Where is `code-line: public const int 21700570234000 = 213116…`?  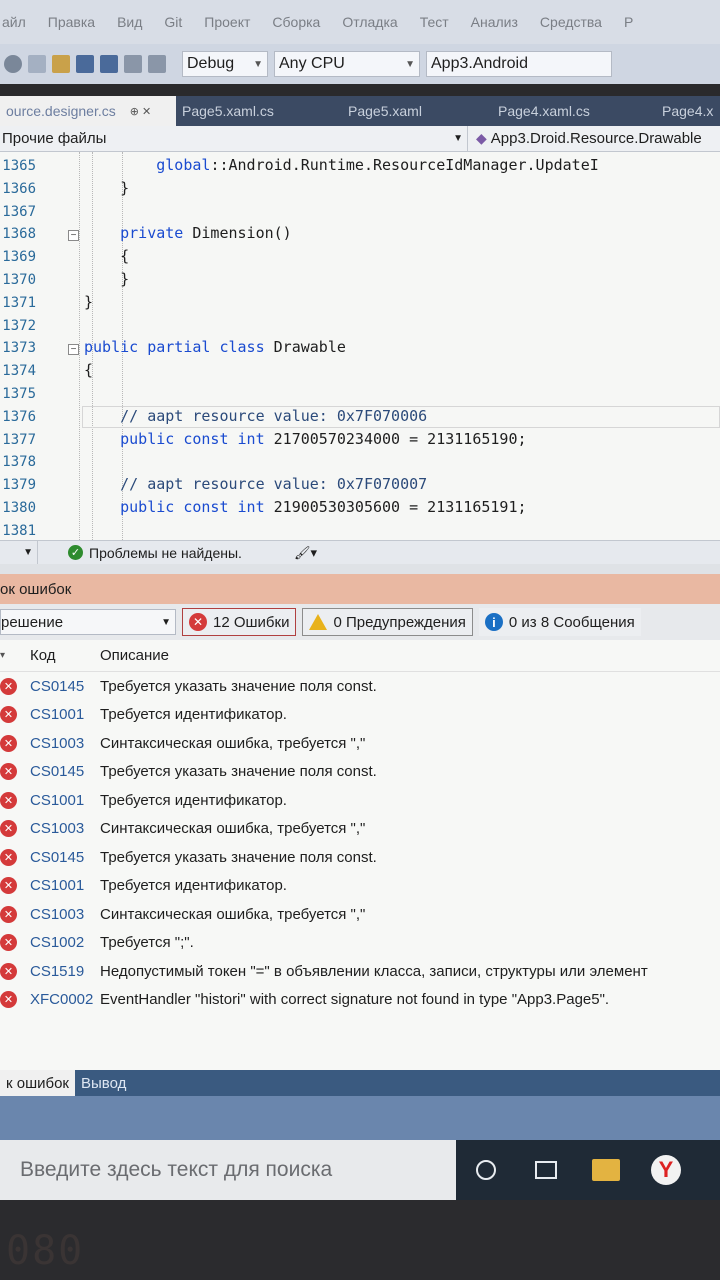 code-line: public const int 21700570234000 = 213116… is located at coordinates (323, 438).